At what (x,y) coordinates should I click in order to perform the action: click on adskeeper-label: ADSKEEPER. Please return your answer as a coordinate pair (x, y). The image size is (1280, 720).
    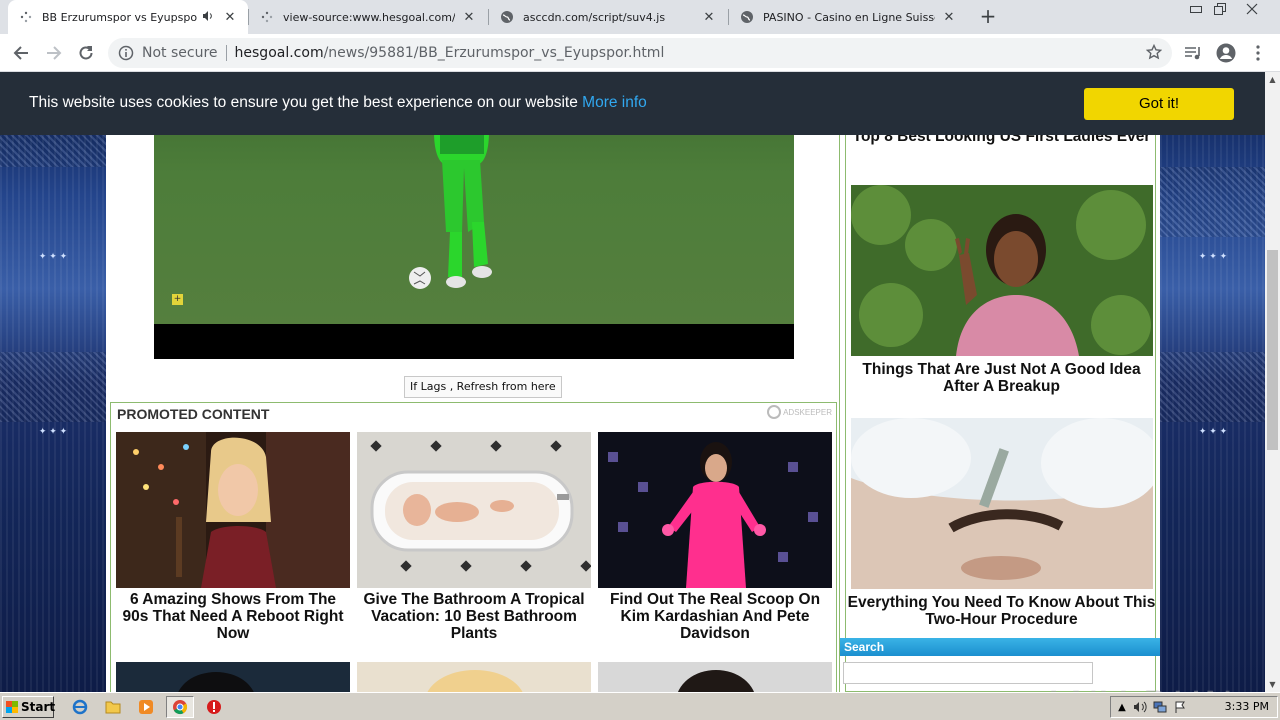
    Looking at the image, I should click on (807, 412).